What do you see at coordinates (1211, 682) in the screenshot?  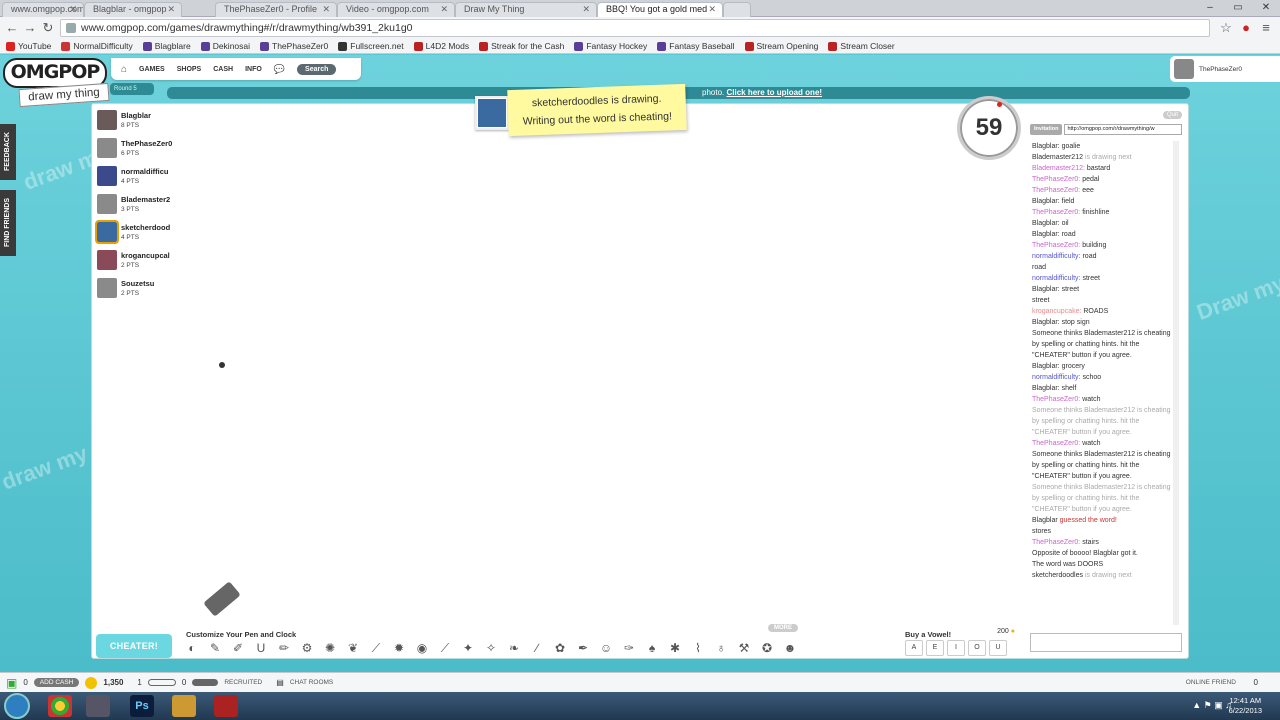 I see `online-friends-link: ONLINE FRIEND` at bounding box center [1211, 682].